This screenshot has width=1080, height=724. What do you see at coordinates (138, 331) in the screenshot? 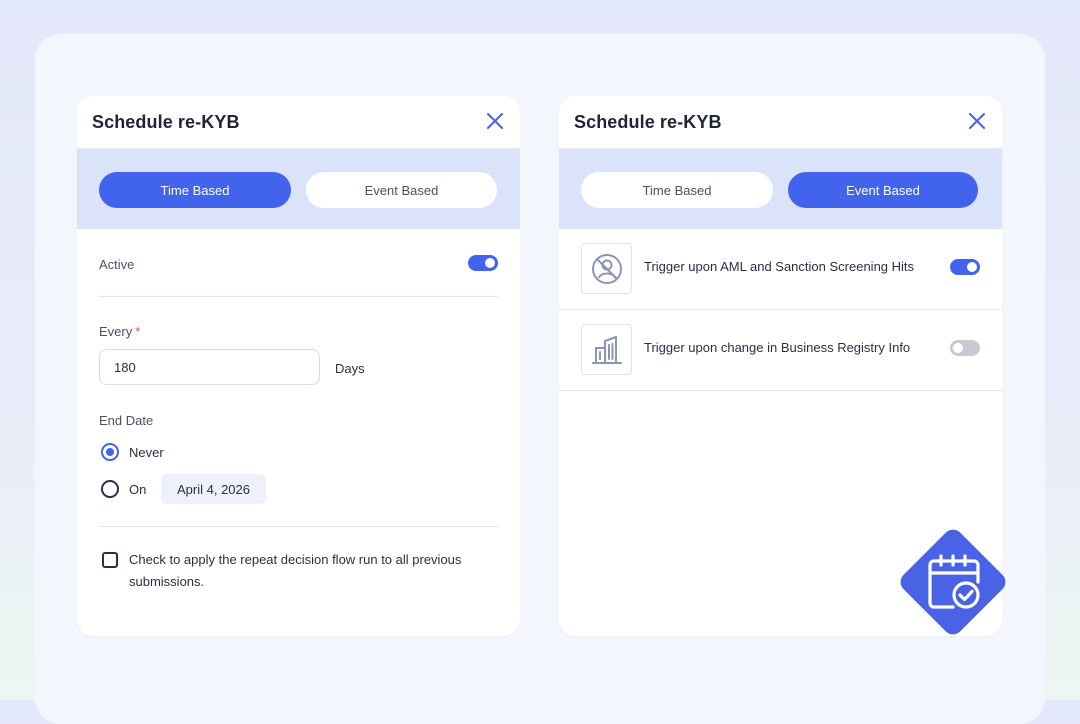
I see `required-marker: *` at bounding box center [138, 331].